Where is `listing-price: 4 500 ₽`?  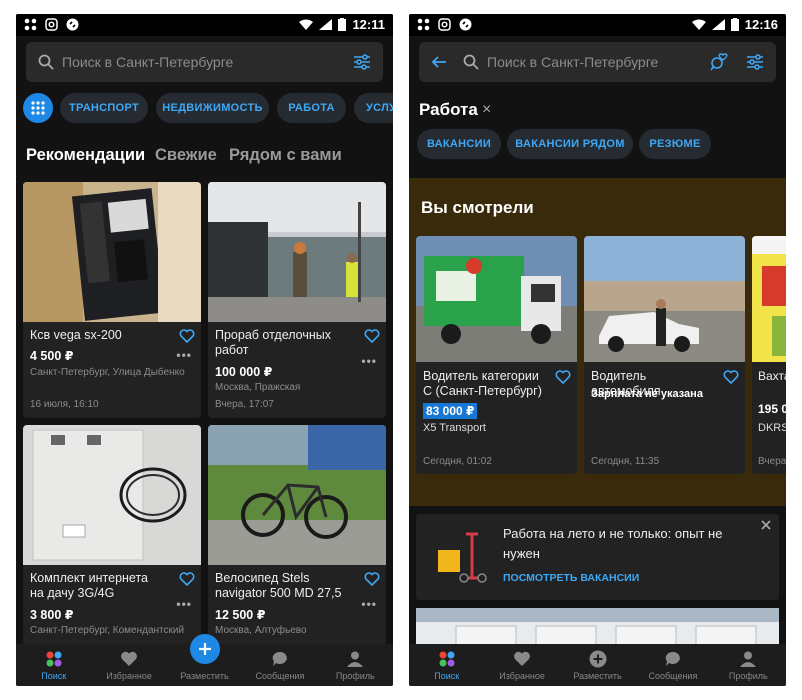
listing-price: 4 500 ₽ is located at coordinates (52, 356).